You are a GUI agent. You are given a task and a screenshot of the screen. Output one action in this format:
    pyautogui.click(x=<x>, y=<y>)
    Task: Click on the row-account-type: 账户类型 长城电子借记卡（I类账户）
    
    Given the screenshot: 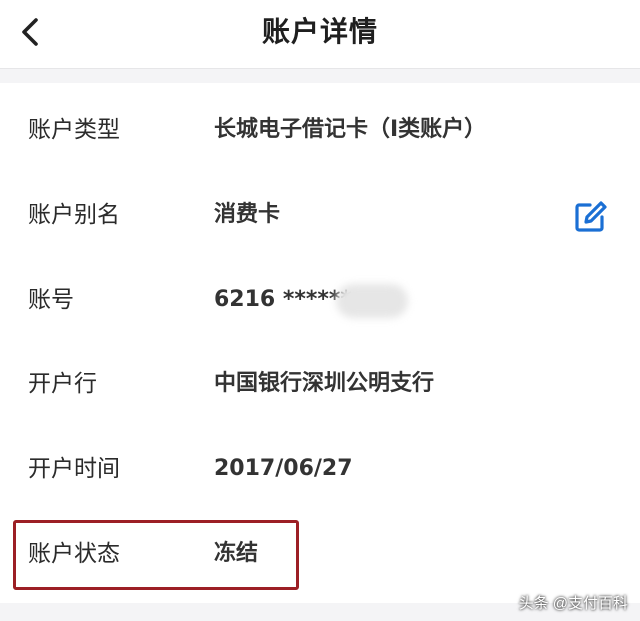 What is the action you would take?
    pyautogui.click(x=320, y=130)
    